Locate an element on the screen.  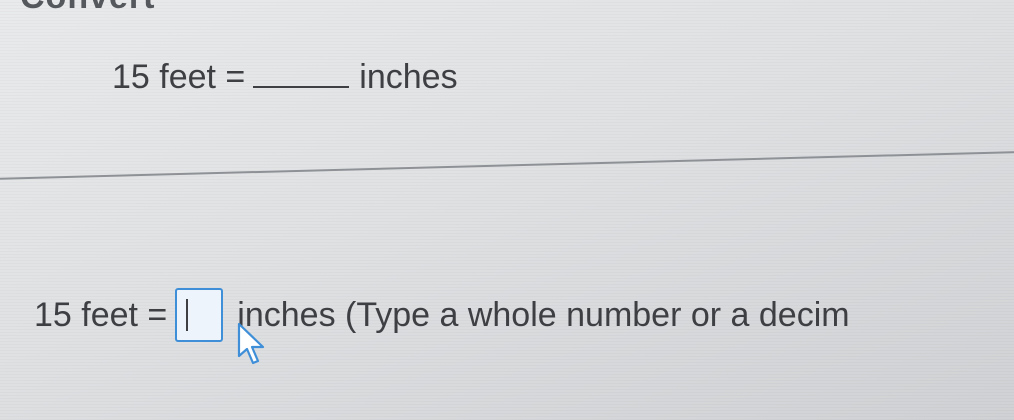
question-prompt: 15 feet = inches is located at coordinates (285, 76).